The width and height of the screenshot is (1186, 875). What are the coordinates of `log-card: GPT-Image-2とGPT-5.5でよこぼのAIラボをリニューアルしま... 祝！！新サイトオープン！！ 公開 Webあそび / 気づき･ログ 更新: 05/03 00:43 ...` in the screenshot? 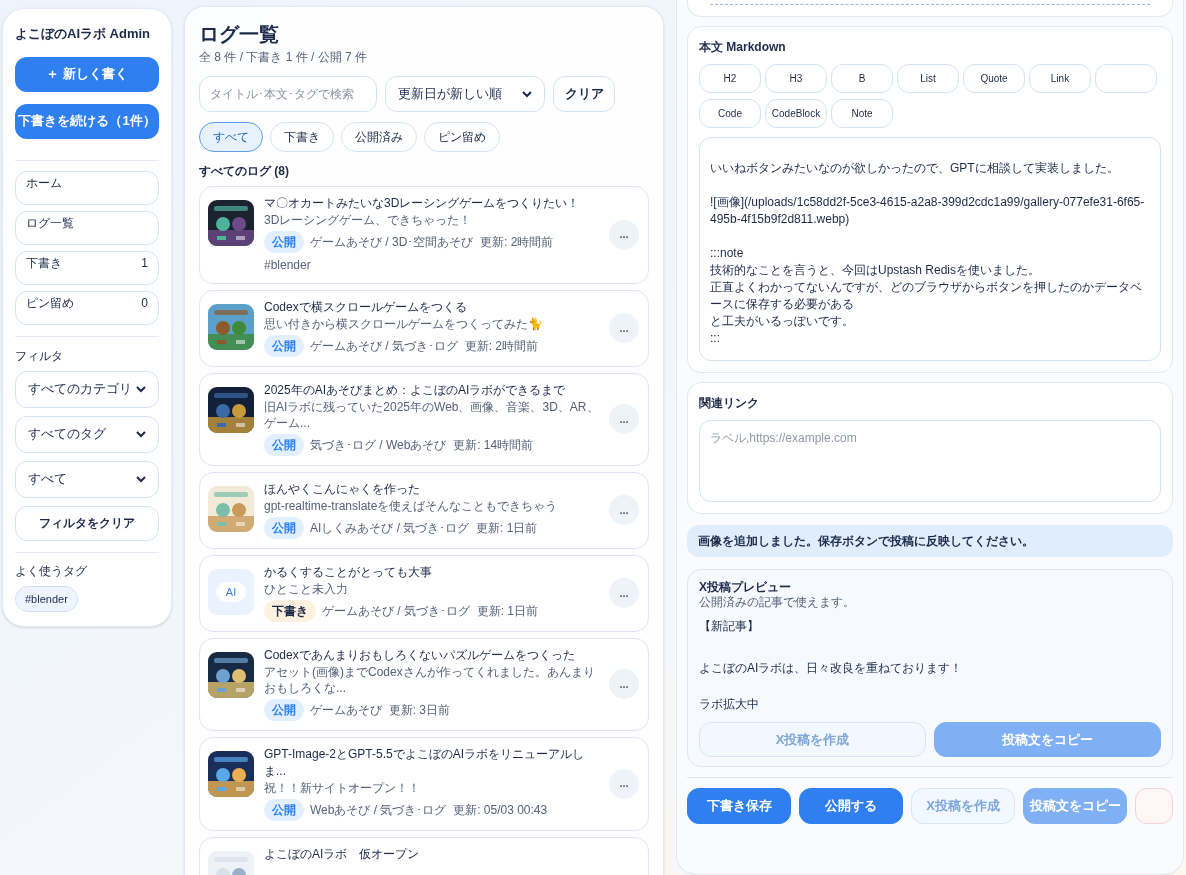 It's located at (424, 784).